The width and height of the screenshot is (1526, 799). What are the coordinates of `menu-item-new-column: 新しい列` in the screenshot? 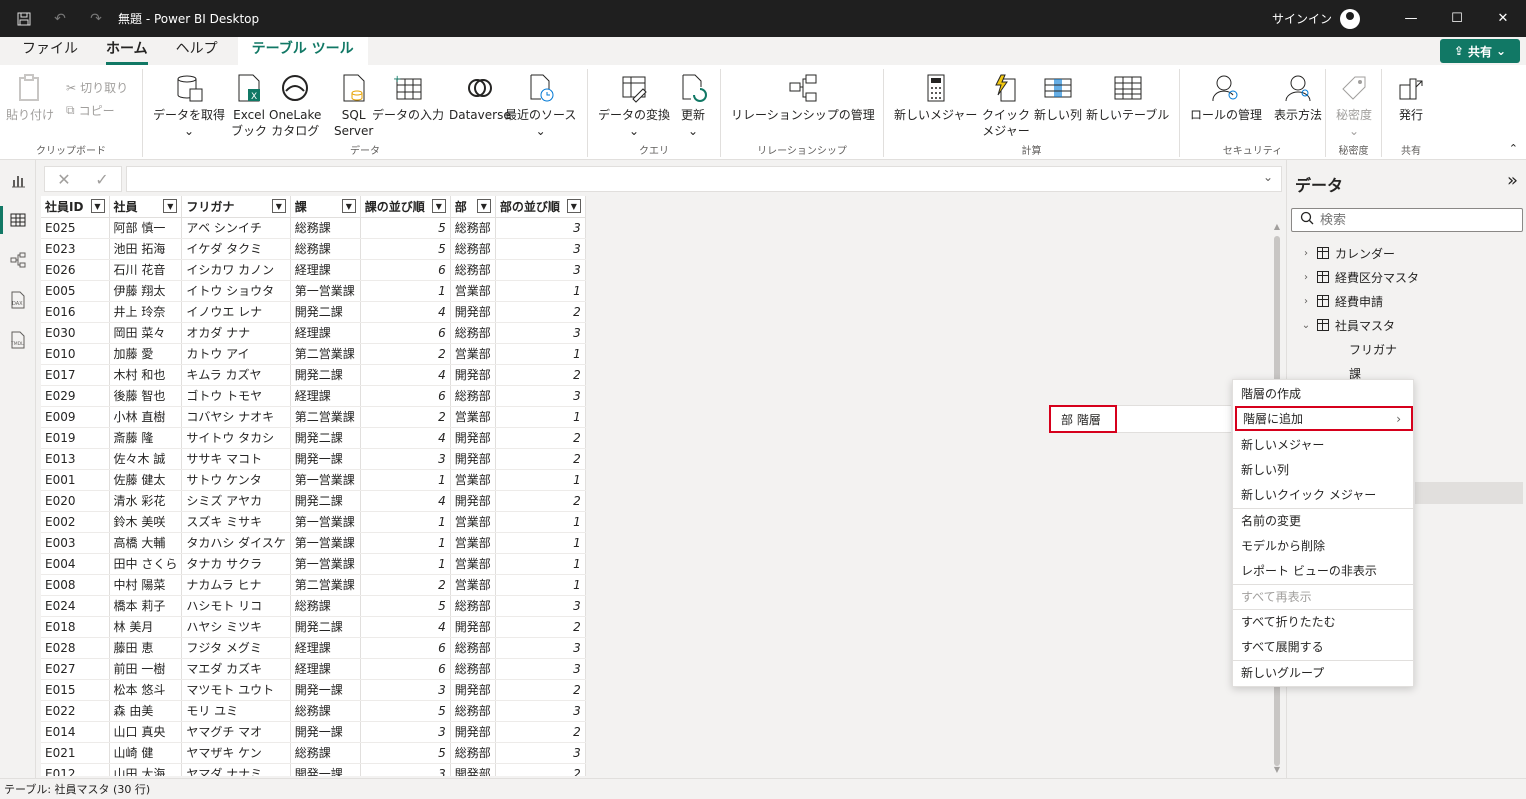 It's located at (1323, 469).